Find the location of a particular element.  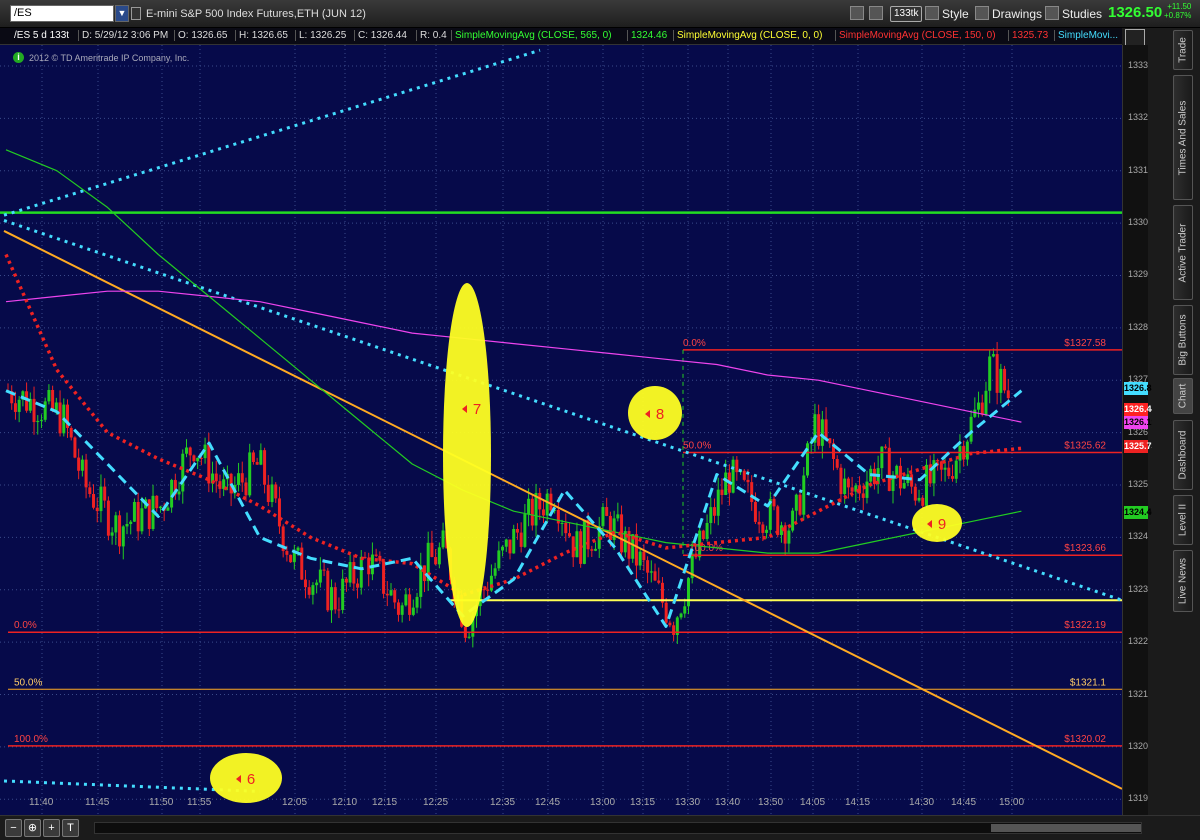

studies-icon is located at coordinates (1052, 13).